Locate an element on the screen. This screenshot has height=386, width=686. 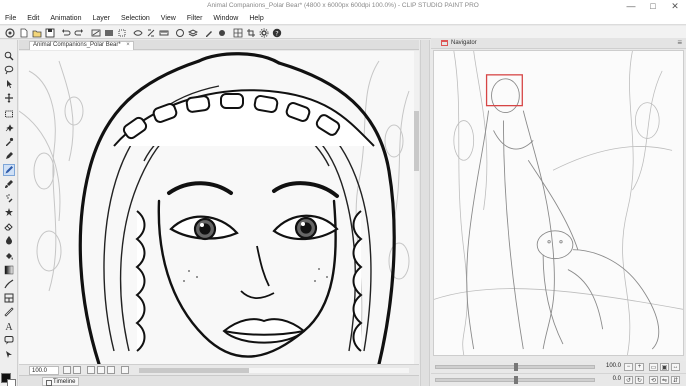
clear-icon is located at coordinates (95, 32).